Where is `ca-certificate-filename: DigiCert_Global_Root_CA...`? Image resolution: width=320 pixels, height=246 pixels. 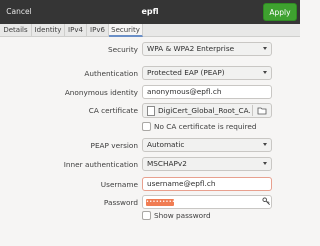
ca-certificate-filename: DigiCert_Global_Root_CA... is located at coordinates (204, 110).